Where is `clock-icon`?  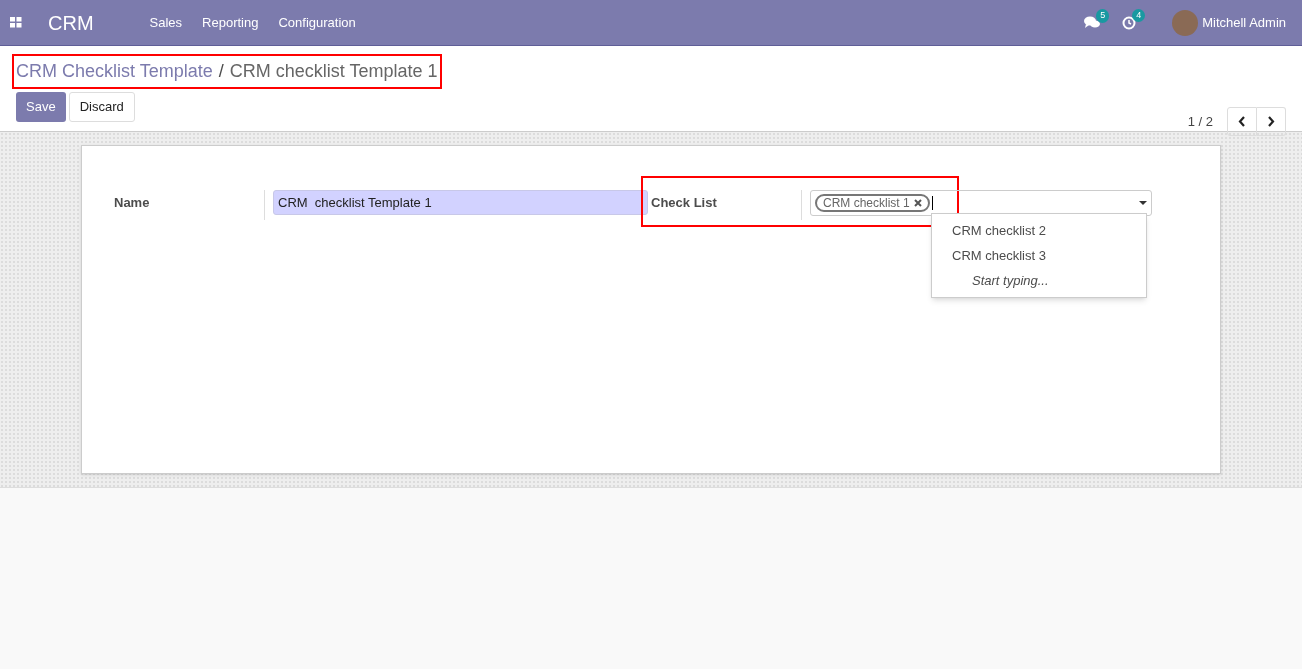 clock-icon is located at coordinates (1129, 22).